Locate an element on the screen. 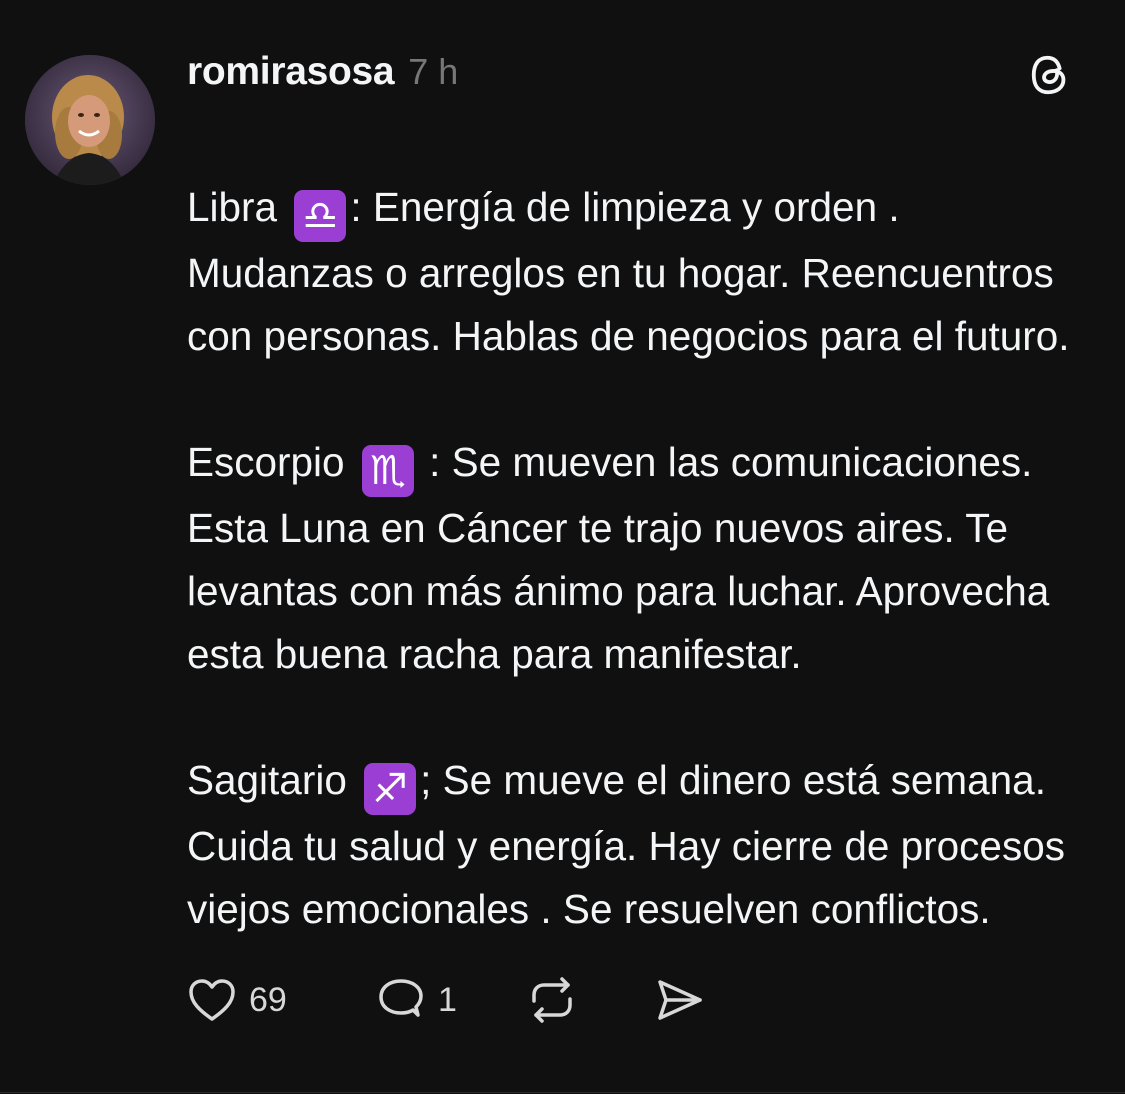 The height and width of the screenshot is (1094, 1125). share-button is located at coordinates (680, 1000).